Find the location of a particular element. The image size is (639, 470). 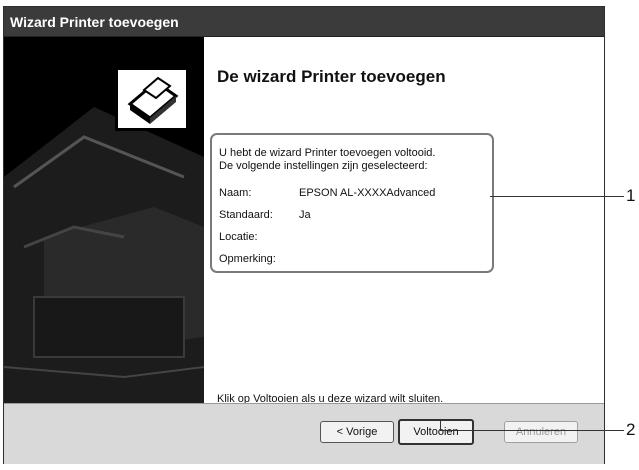

button-bar: < Vorige Voltooien Annuleren is located at coordinates (304, 433).